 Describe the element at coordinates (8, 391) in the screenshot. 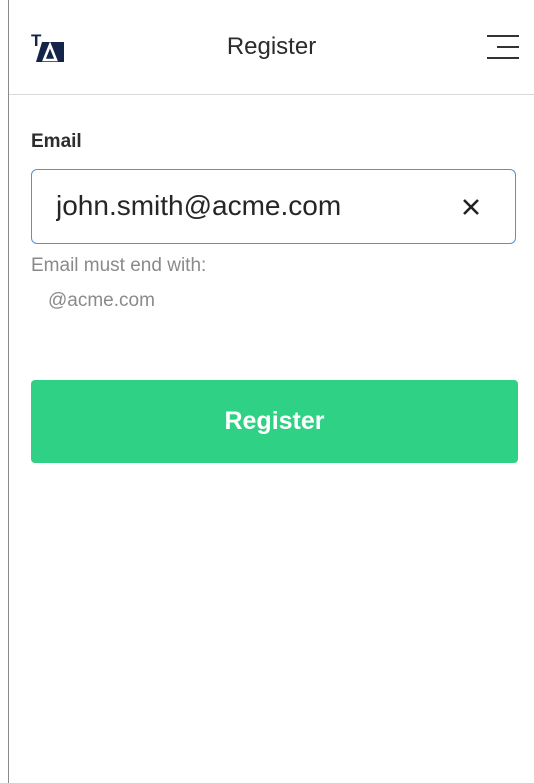

I see `page-left-border` at that location.